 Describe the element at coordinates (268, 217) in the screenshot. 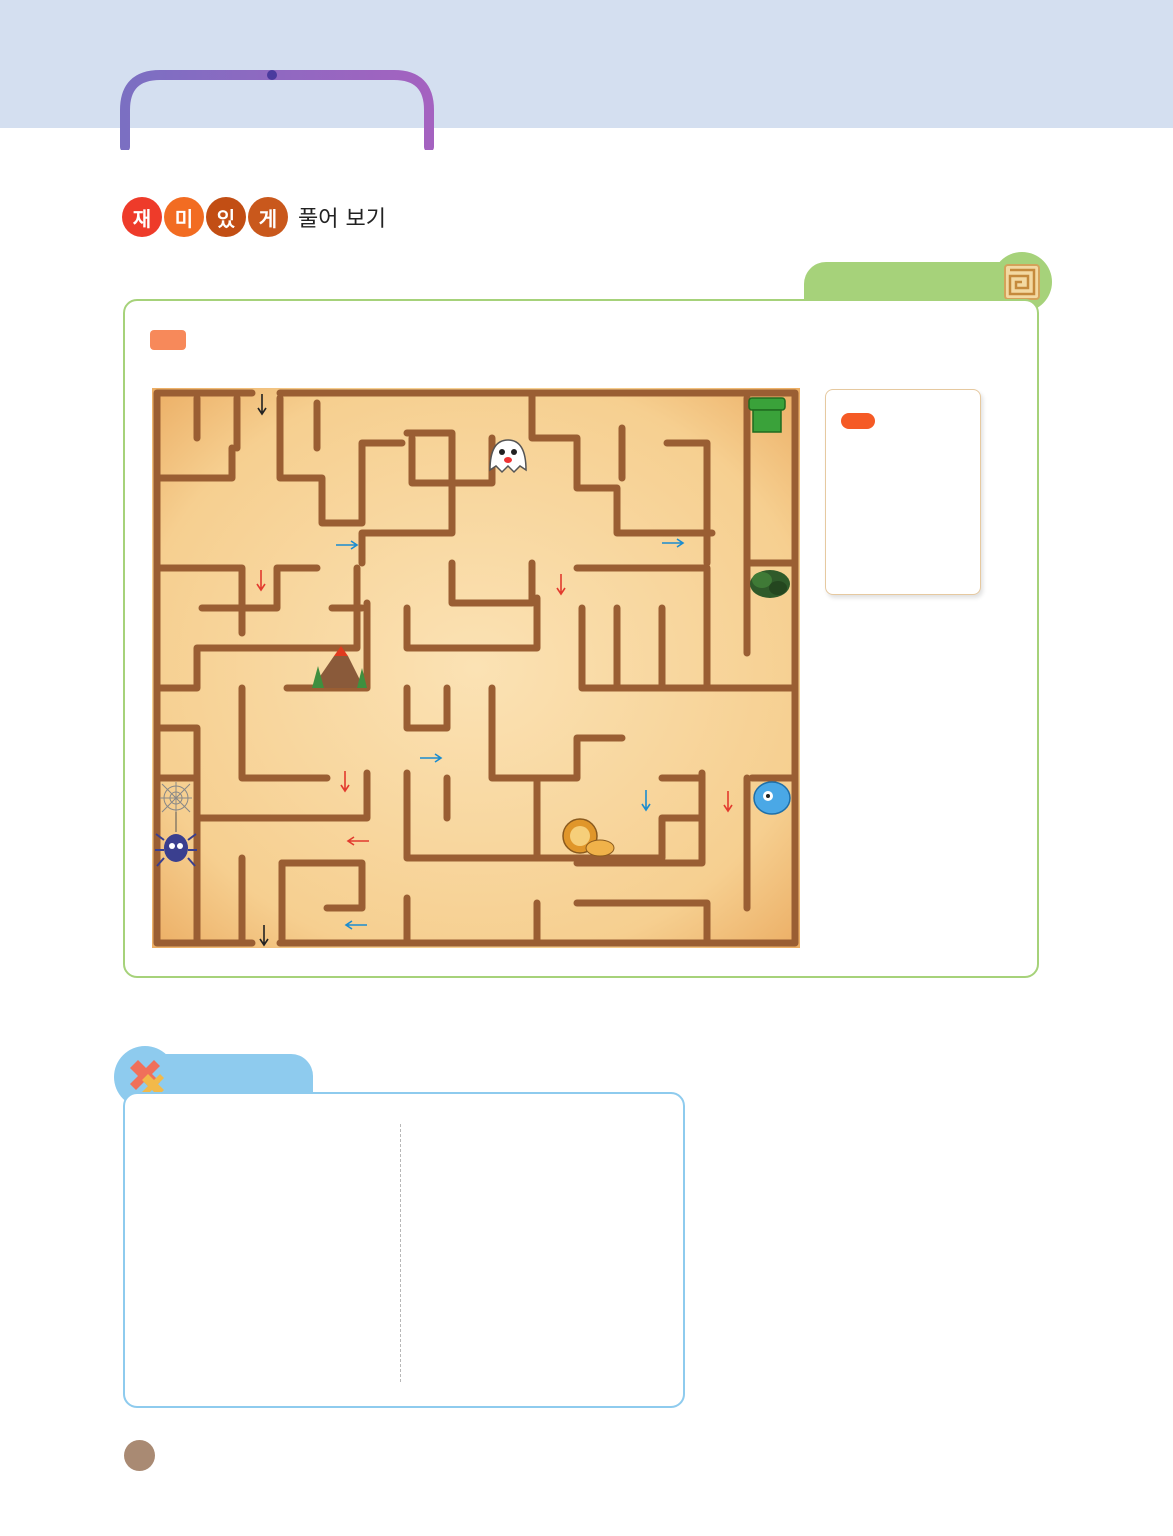

I see `fun-char-4: 게` at that location.